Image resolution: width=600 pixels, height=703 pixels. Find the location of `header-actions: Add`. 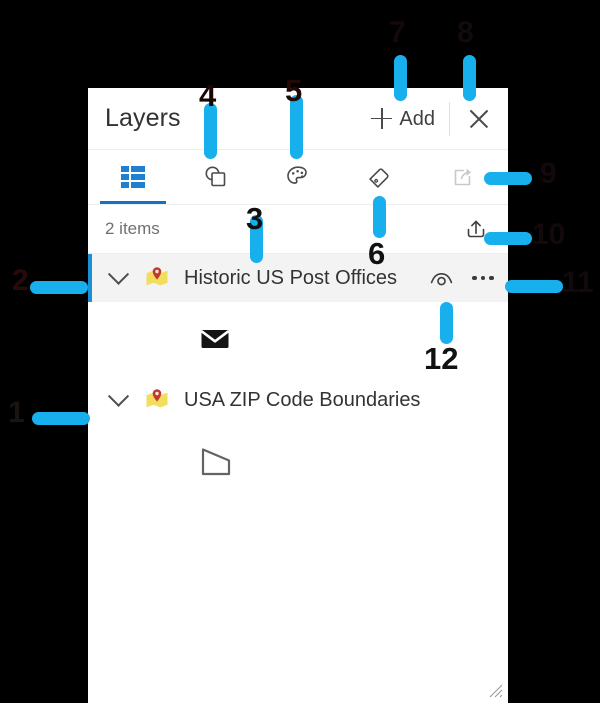

header-actions: Add is located at coordinates (434, 118).